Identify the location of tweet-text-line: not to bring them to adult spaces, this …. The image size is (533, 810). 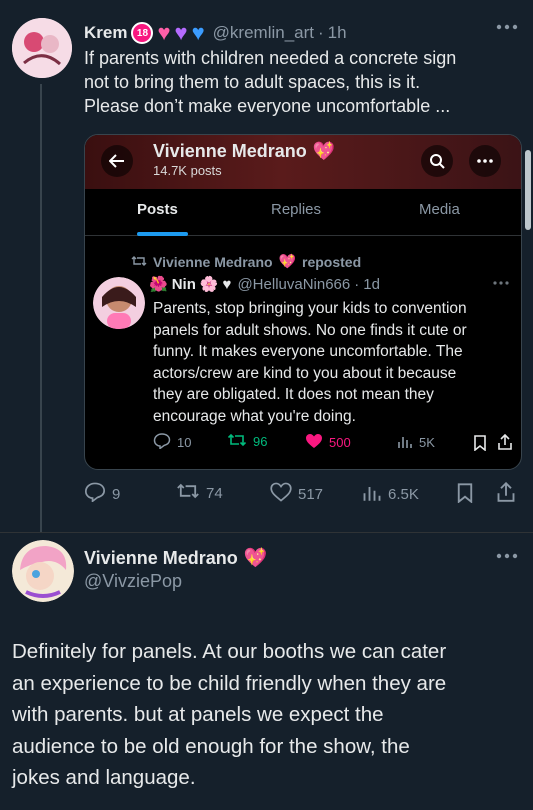
(252, 82).